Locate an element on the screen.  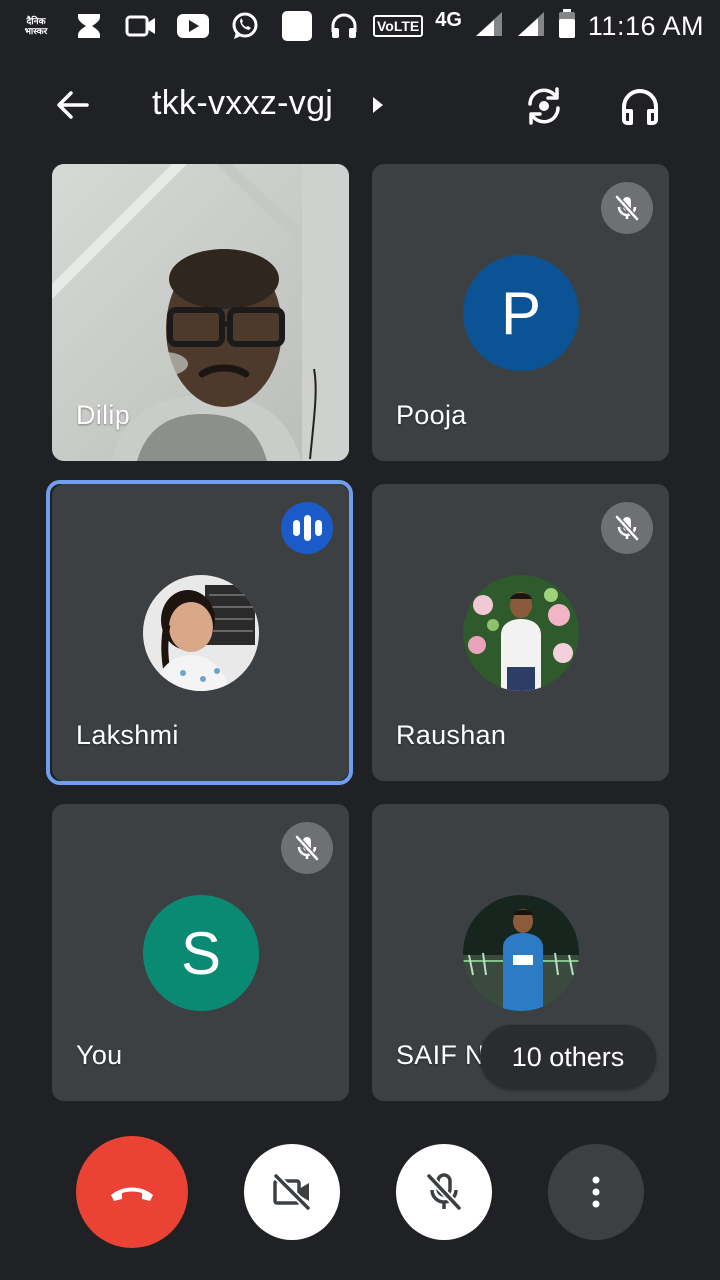
back-button is located at coordinates (73, 105).